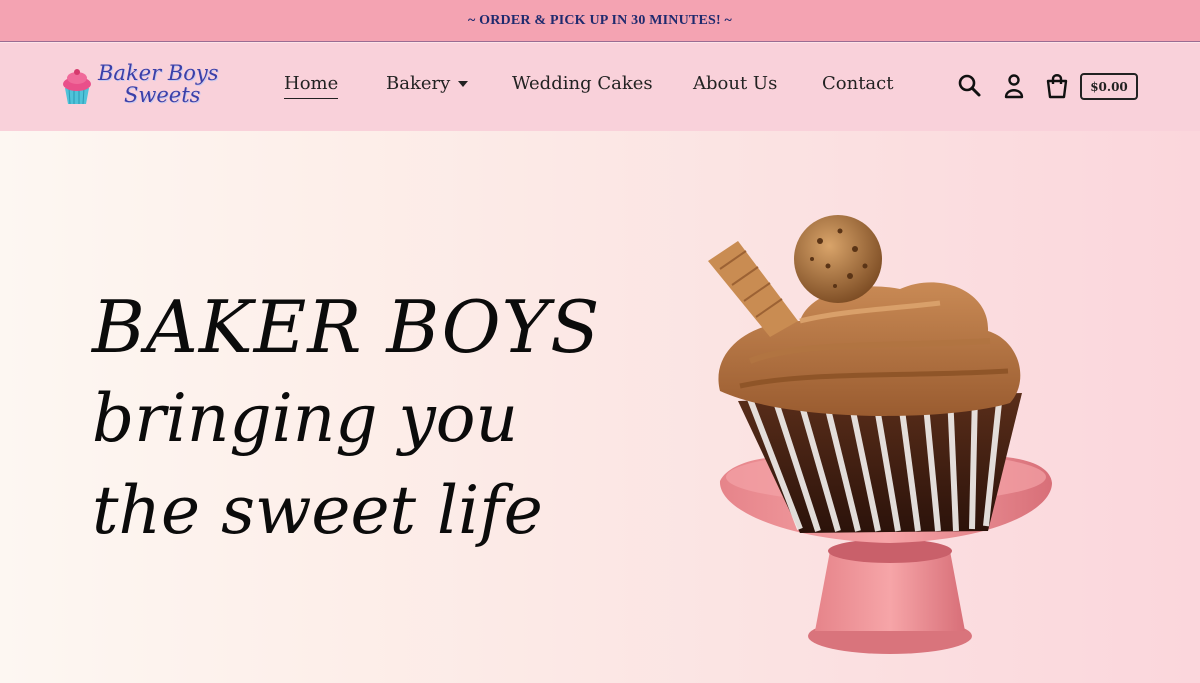 This screenshot has height=683, width=1200. Describe the element at coordinates (418, 83) in the screenshot. I see `nav-bakery-label: Bakery` at that location.